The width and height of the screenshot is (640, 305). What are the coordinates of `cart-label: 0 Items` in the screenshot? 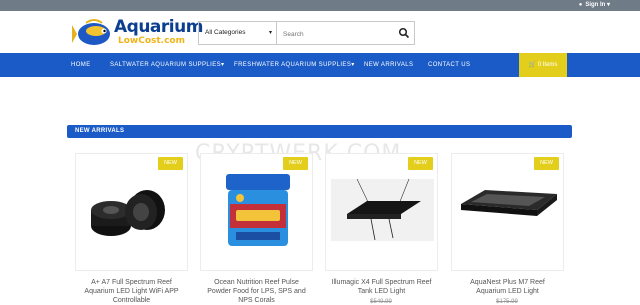 It's located at (547, 65).